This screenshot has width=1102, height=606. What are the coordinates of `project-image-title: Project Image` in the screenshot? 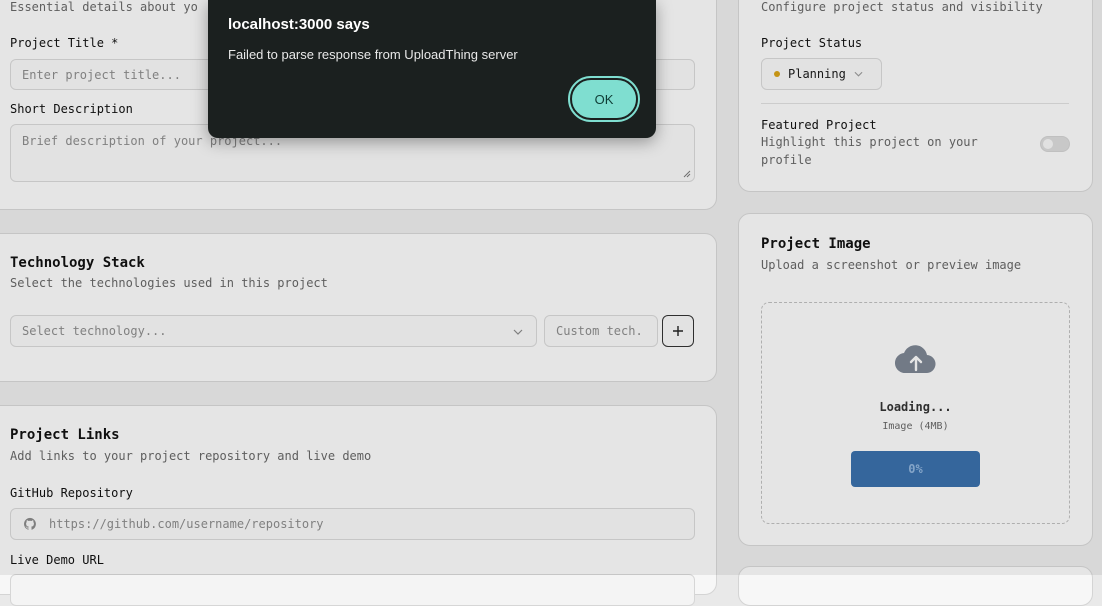 It's located at (816, 244).